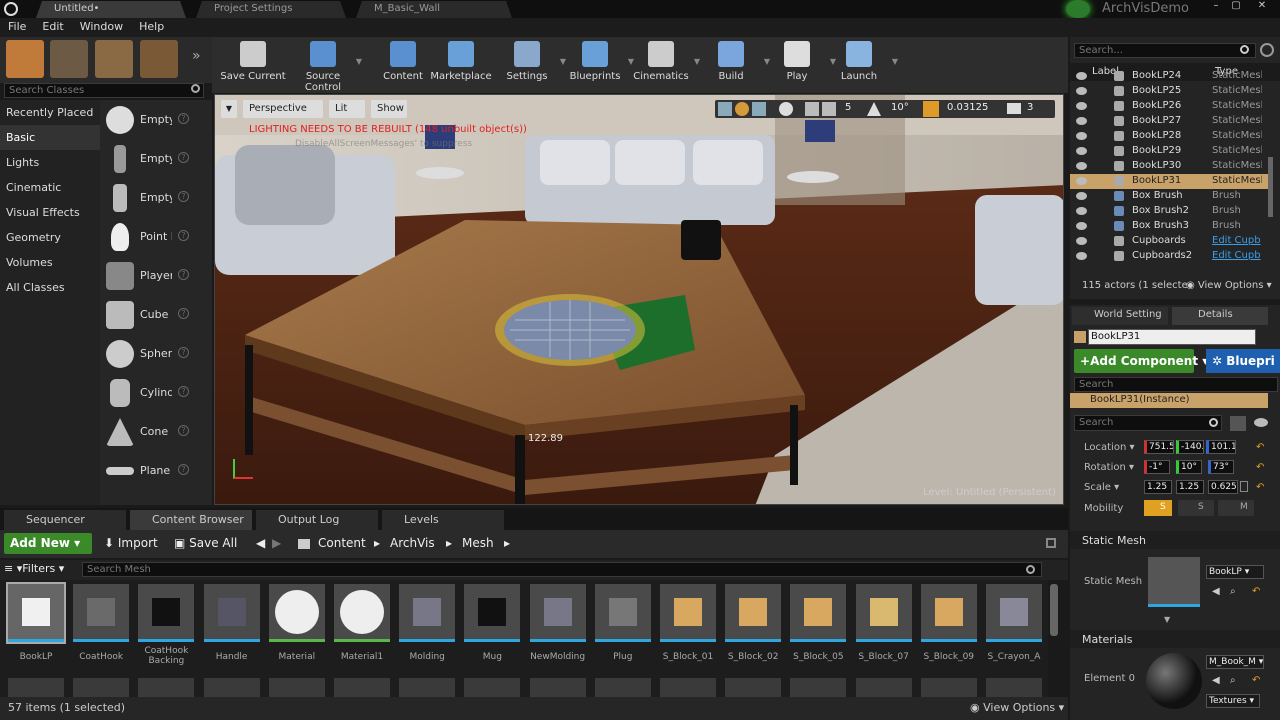  I want to click on import-button: ⬇ Import, so click(131, 541).